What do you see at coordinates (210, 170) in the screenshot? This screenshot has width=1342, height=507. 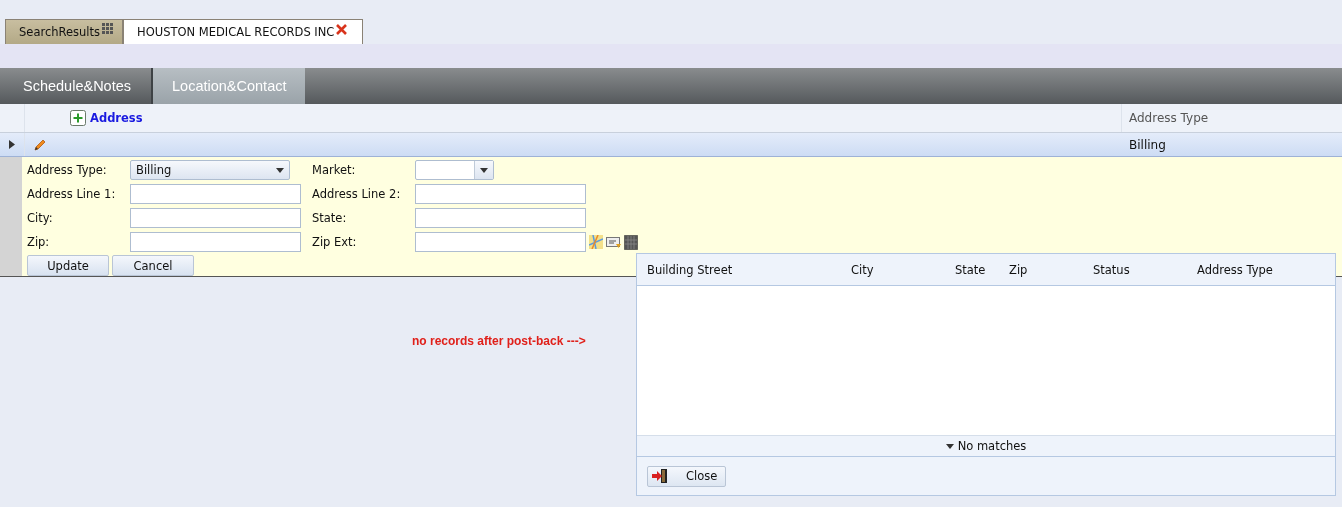 I see `dropdown-field: Billing` at bounding box center [210, 170].